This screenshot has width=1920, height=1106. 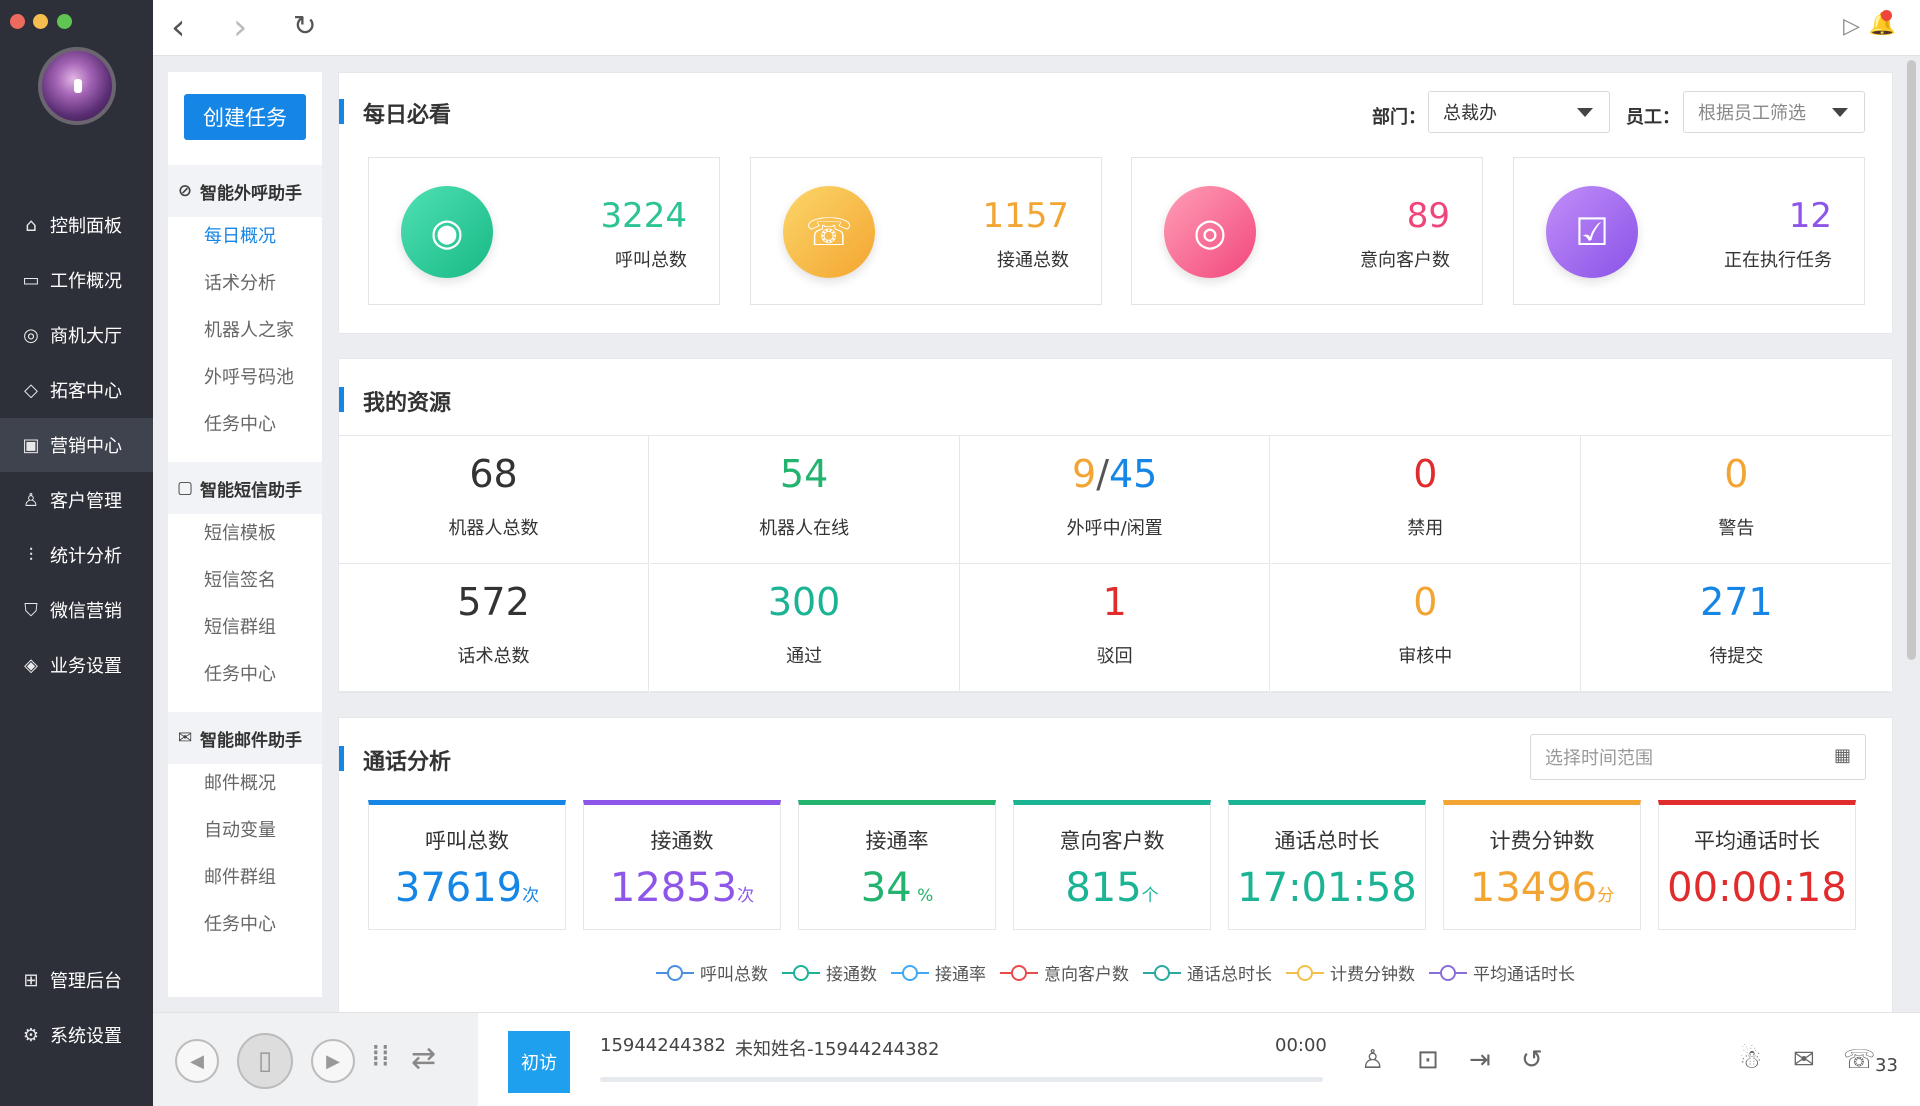 What do you see at coordinates (938, 972) in the screenshot?
I see `legend-item: 接通率` at bounding box center [938, 972].